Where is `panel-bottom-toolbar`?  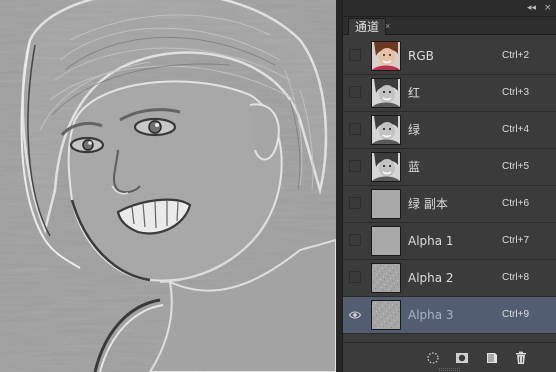
panel-bottom-toolbar is located at coordinates (449, 357).